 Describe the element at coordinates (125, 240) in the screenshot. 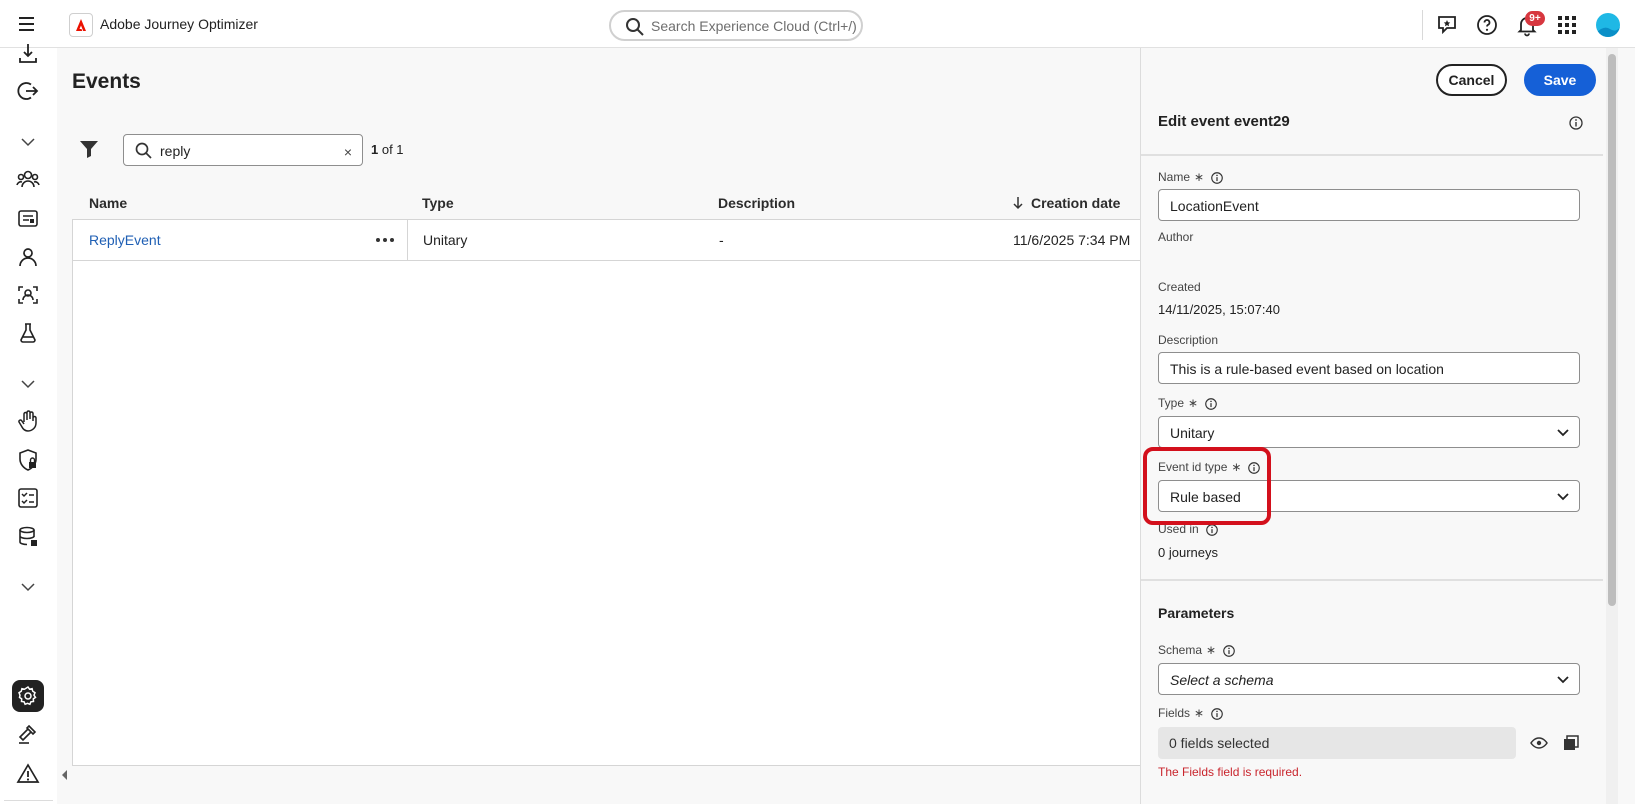

I see `event-name-link: ReplyEvent` at that location.